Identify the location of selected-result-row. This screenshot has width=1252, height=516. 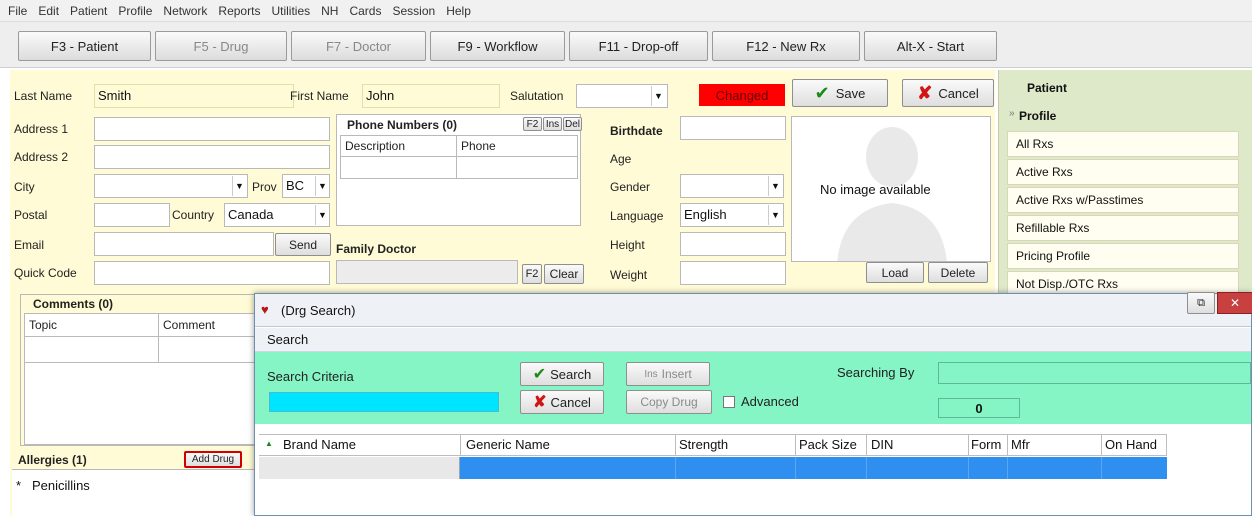
(713, 468).